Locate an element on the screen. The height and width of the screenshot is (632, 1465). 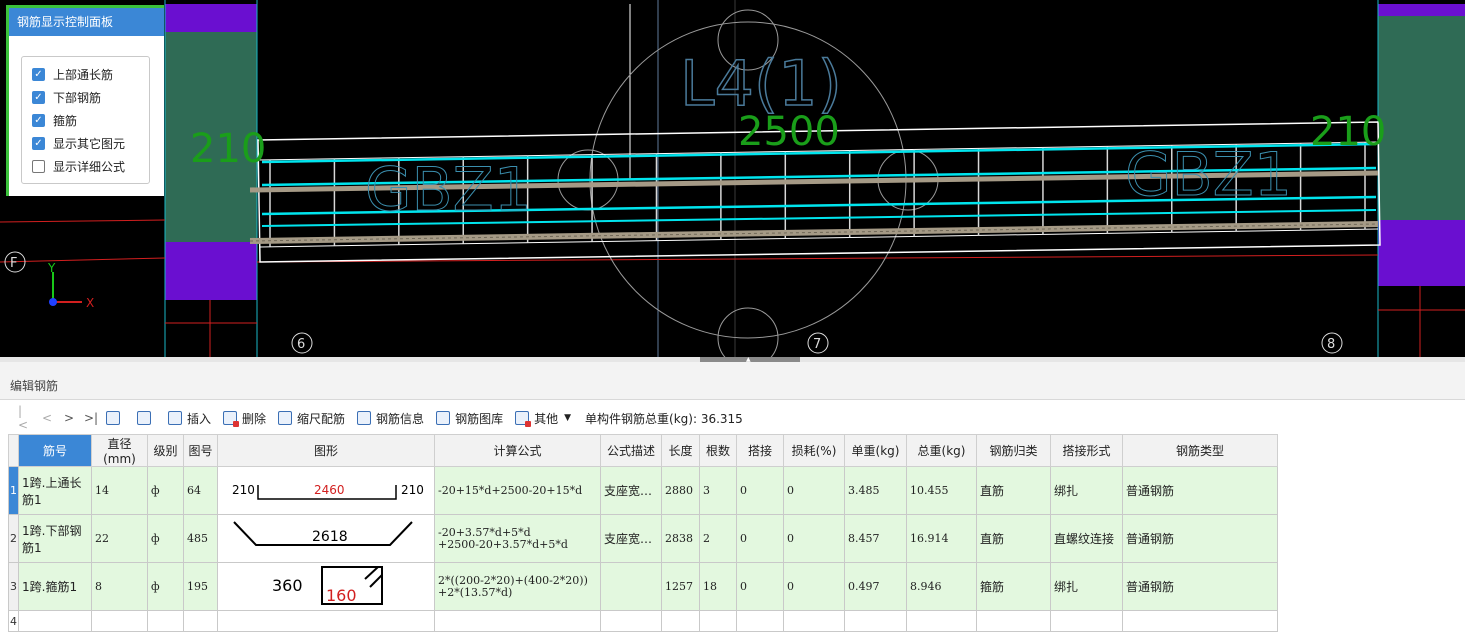
chevron-down-icon: ▼ is located at coordinates (568, 418).